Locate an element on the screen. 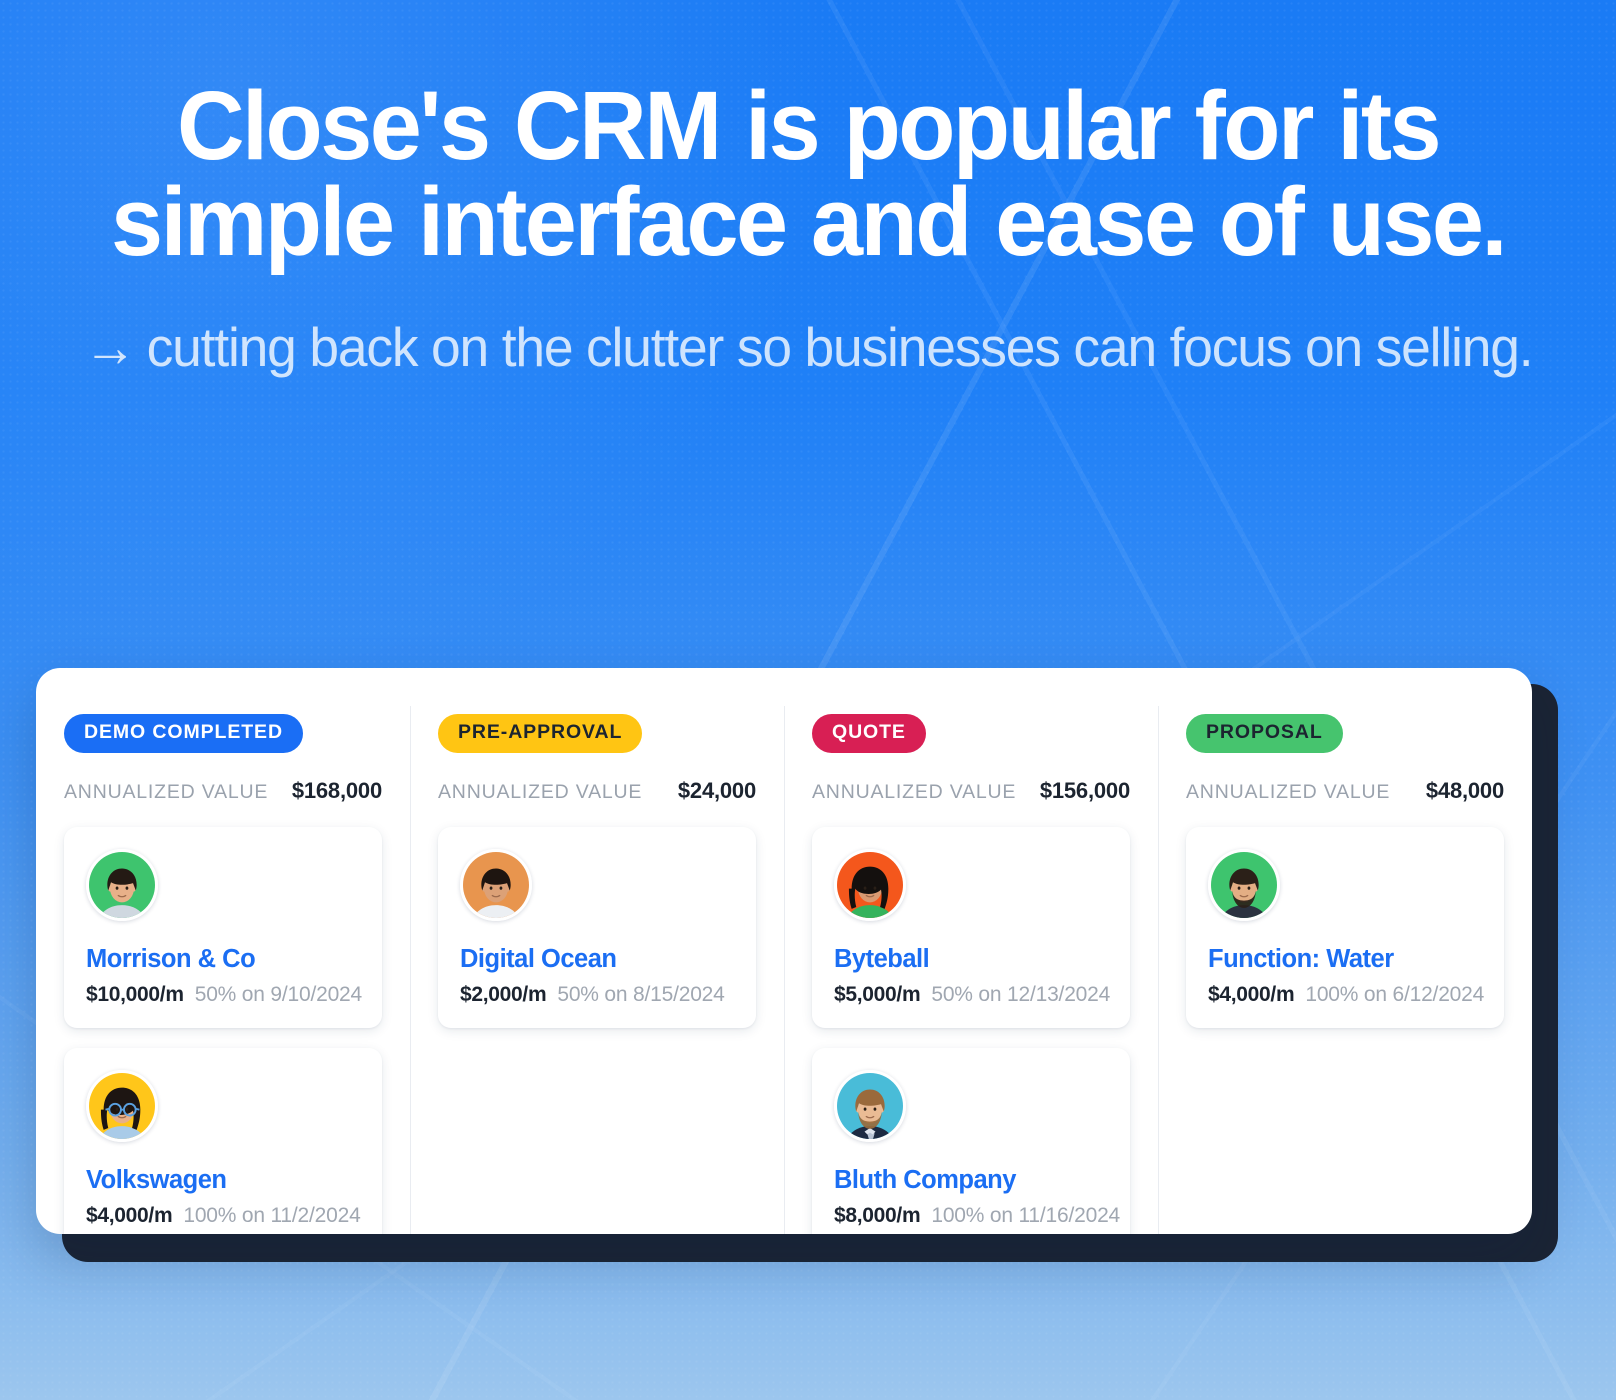 The height and width of the screenshot is (1400, 1616). lead-mrr: $10,000/m is located at coordinates (135, 994).